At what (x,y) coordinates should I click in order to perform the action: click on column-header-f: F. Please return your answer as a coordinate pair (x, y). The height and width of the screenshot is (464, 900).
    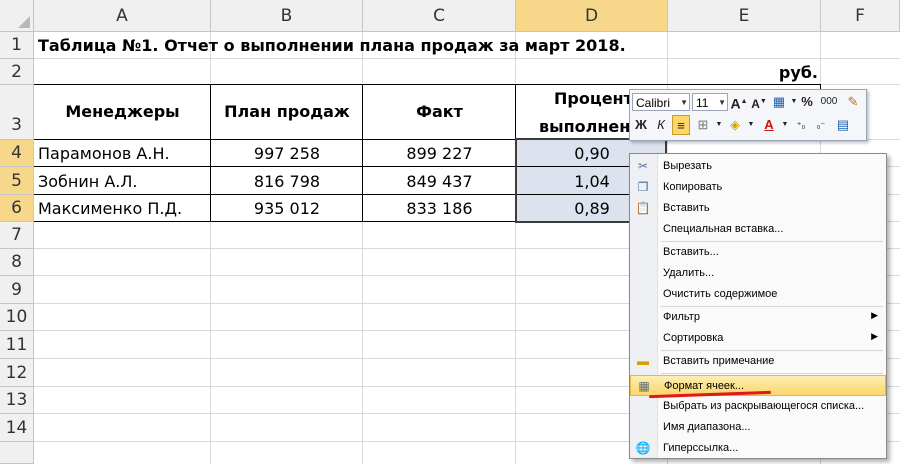
    Looking at the image, I should click on (860, 16).